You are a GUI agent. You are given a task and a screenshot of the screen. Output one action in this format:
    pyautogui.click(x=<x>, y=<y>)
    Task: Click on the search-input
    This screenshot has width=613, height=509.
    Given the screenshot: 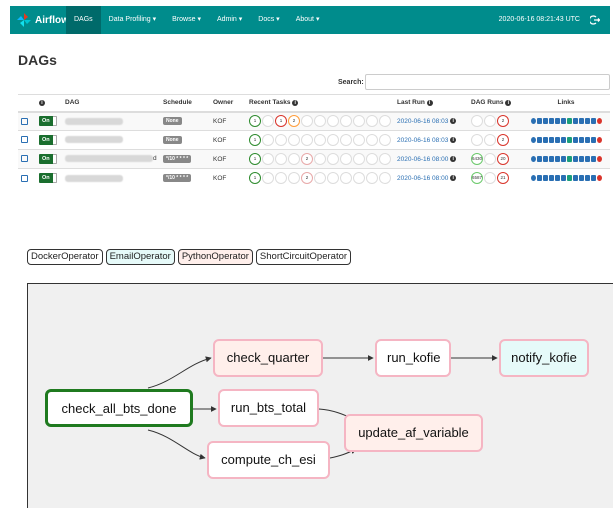 What is the action you would take?
    pyautogui.click(x=487, y=82)
    